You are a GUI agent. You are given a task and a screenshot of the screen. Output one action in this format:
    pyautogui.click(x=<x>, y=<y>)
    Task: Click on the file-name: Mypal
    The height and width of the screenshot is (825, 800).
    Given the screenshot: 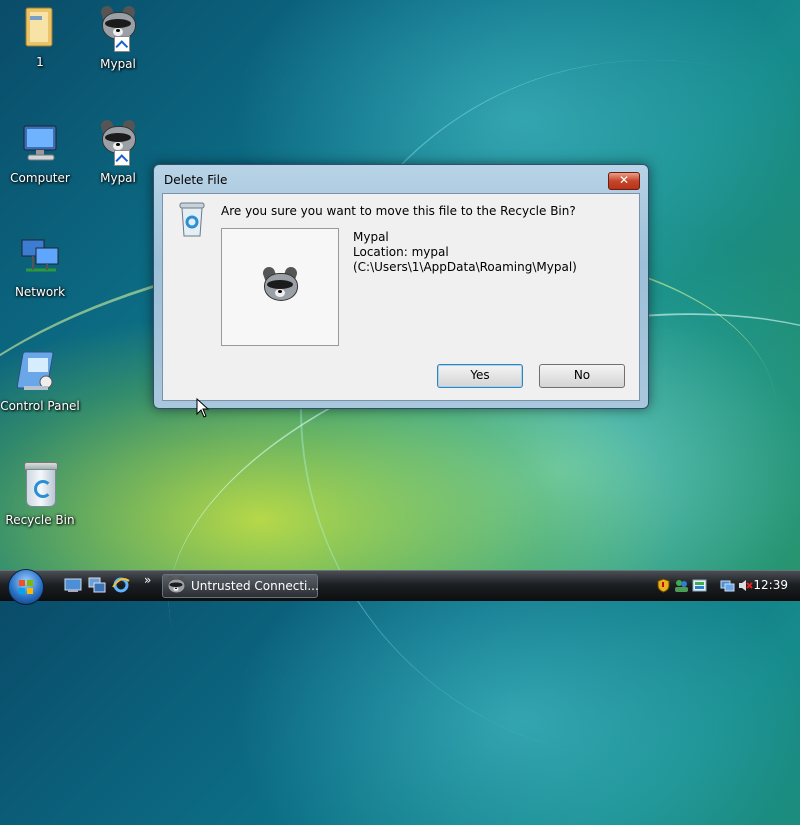 What is the action you would take?
    pyautogui.click(x=371, y=237)
    